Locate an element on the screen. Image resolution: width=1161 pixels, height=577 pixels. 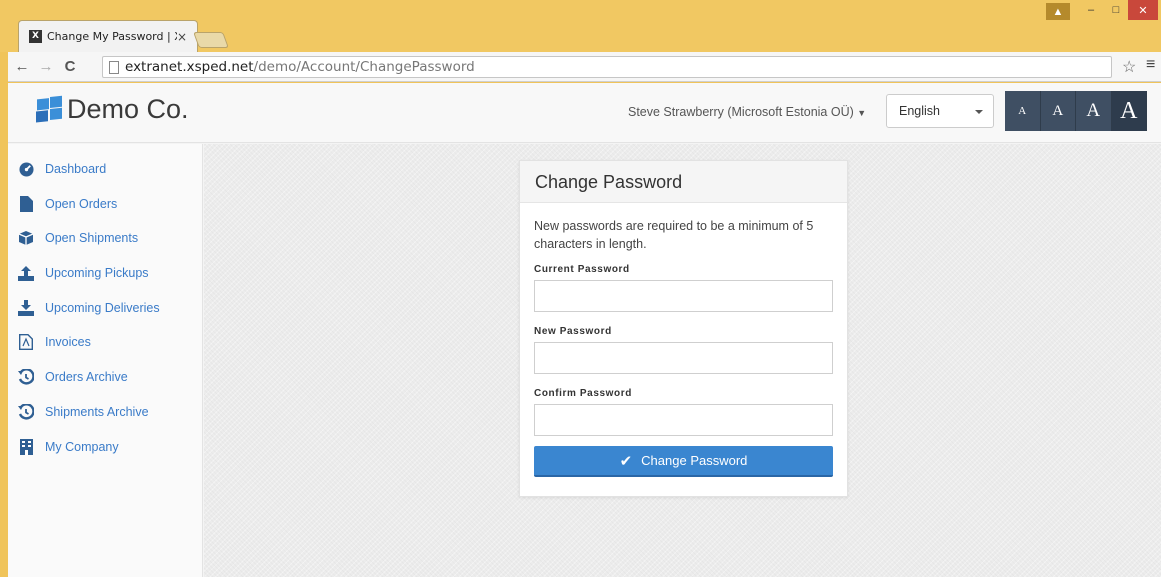
menu-icon: ≡ is located at coordinates (1150, 65).